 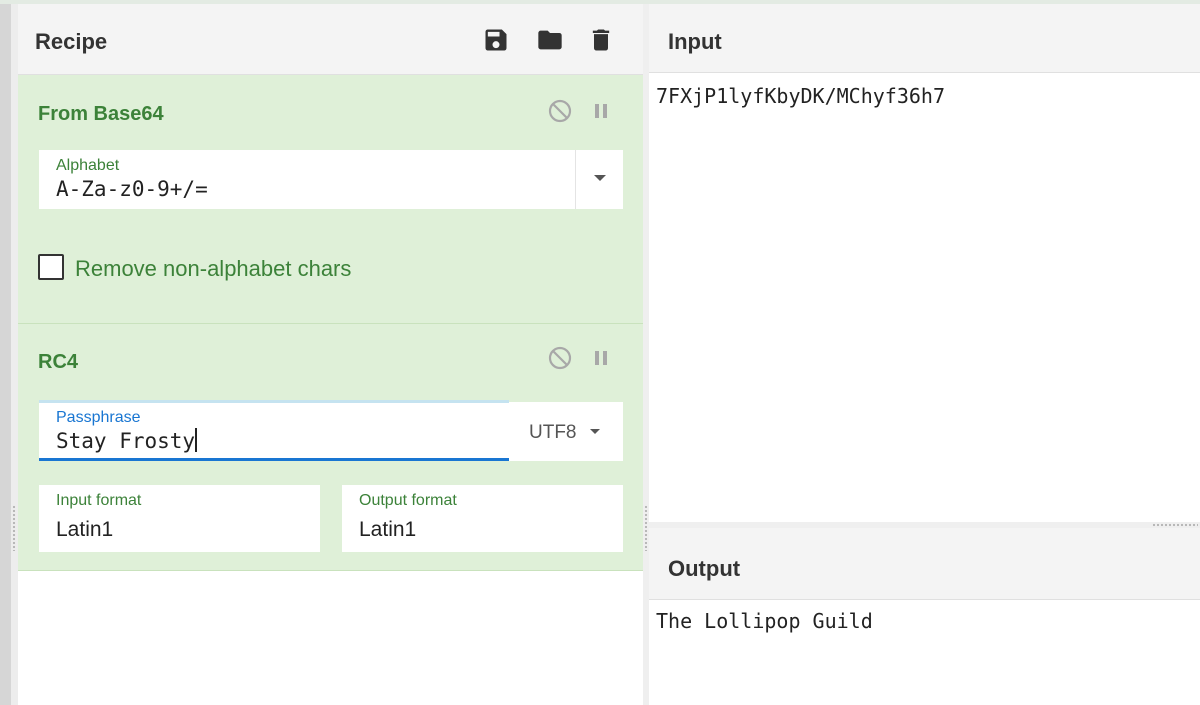 I want to click on recipe-header: Recipe, so click(x=330, y=39).